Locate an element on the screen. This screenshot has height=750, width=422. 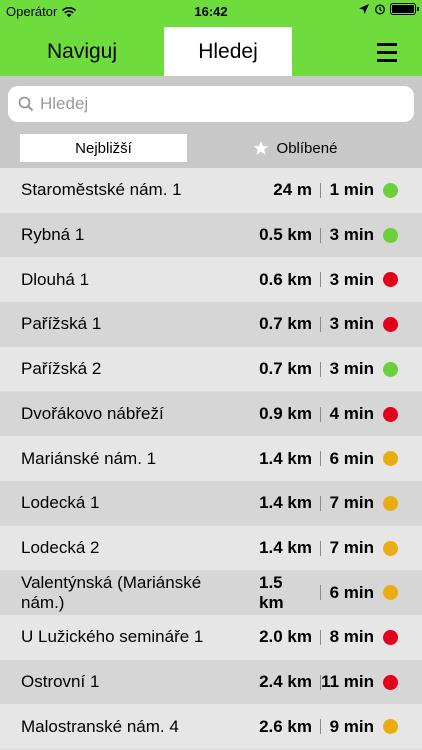
stop-name: Pařížská 1 is located at coordinates (61, 324).